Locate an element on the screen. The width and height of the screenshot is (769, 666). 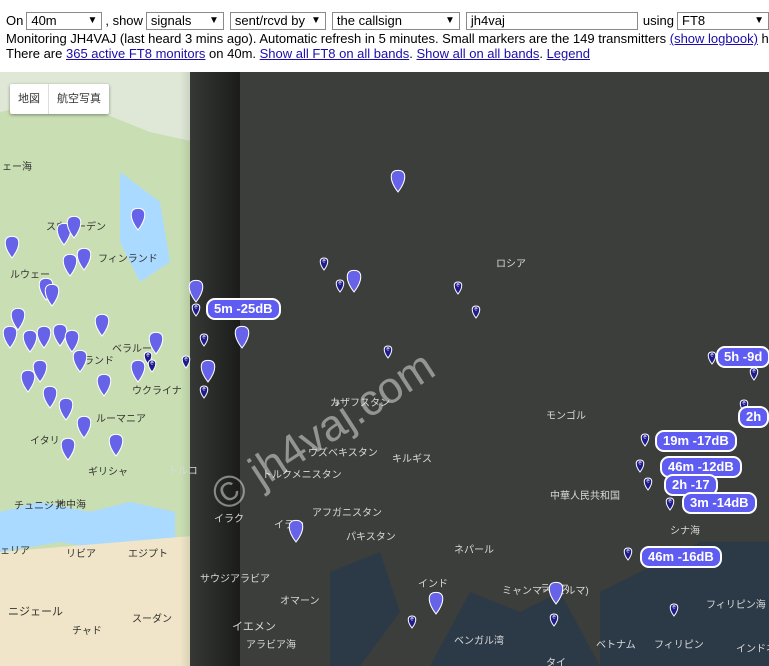
mode-select: FT8 ▼ is located at coordinates (723, 21).